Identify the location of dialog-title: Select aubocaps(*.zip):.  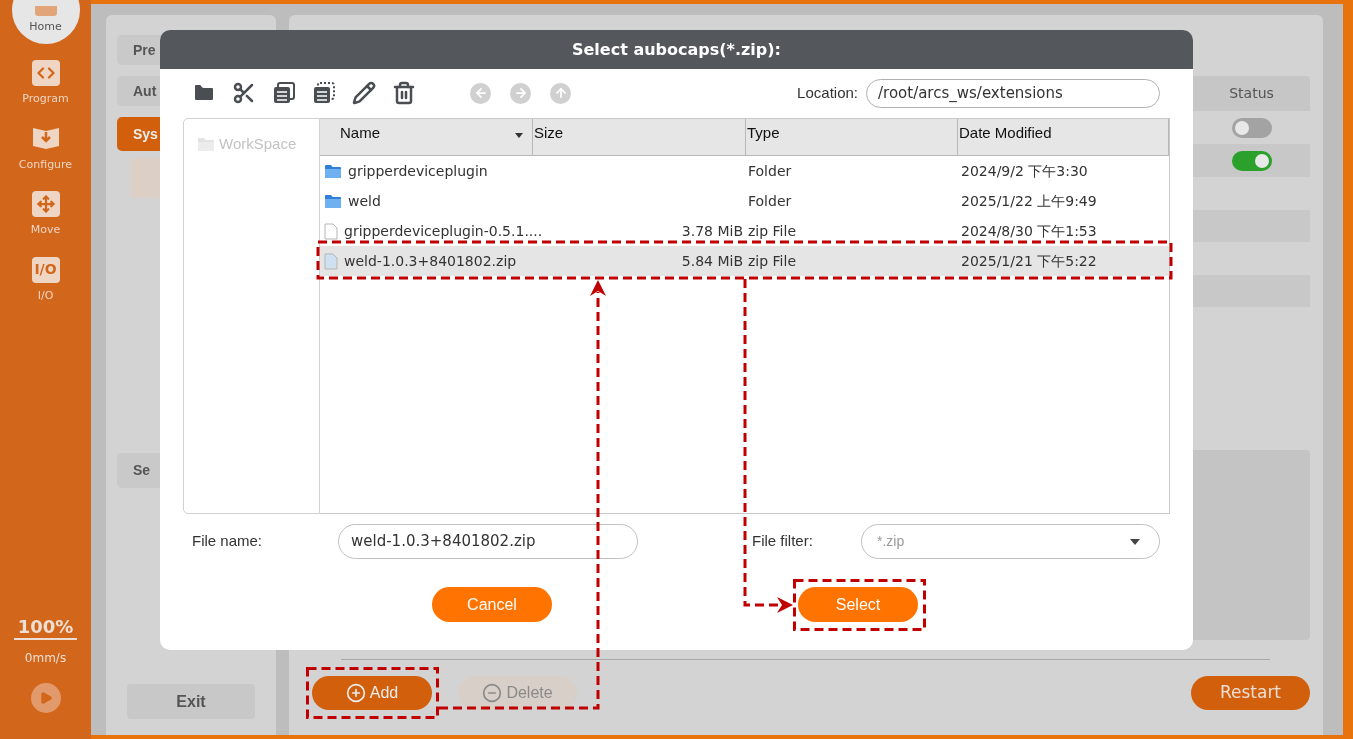
(676, 49).